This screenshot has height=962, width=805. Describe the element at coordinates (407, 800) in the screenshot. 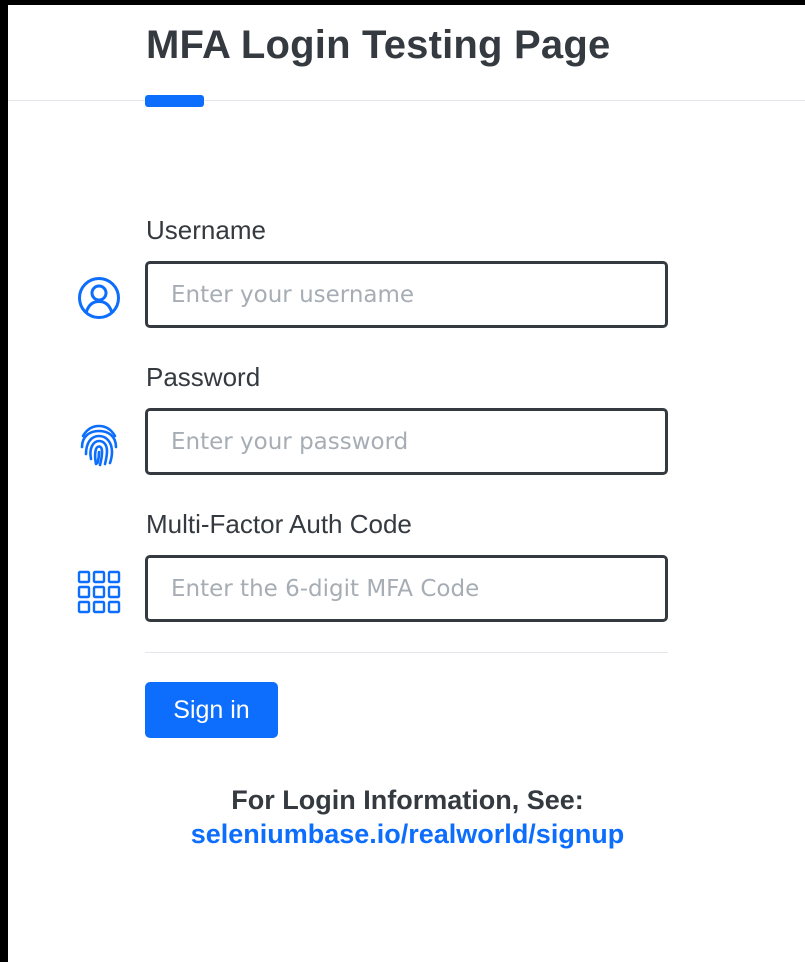

I see `login-info-heading: For Login Information, See:` at that location.